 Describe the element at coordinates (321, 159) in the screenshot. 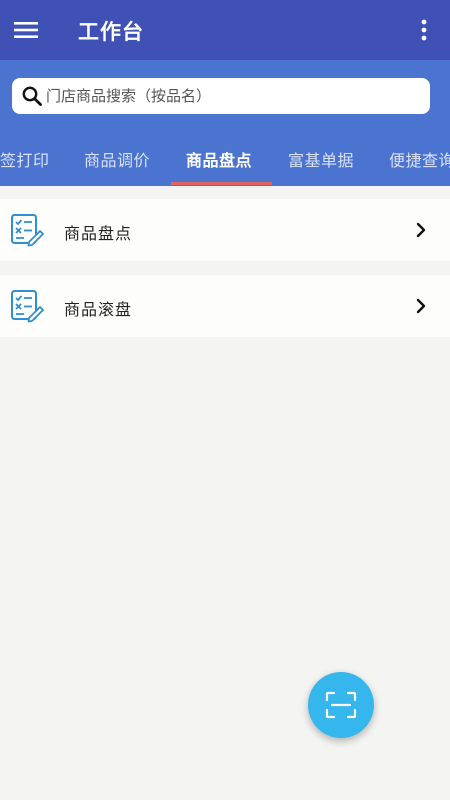

I see `tab-fuji-documents: 富基单据` at that location.